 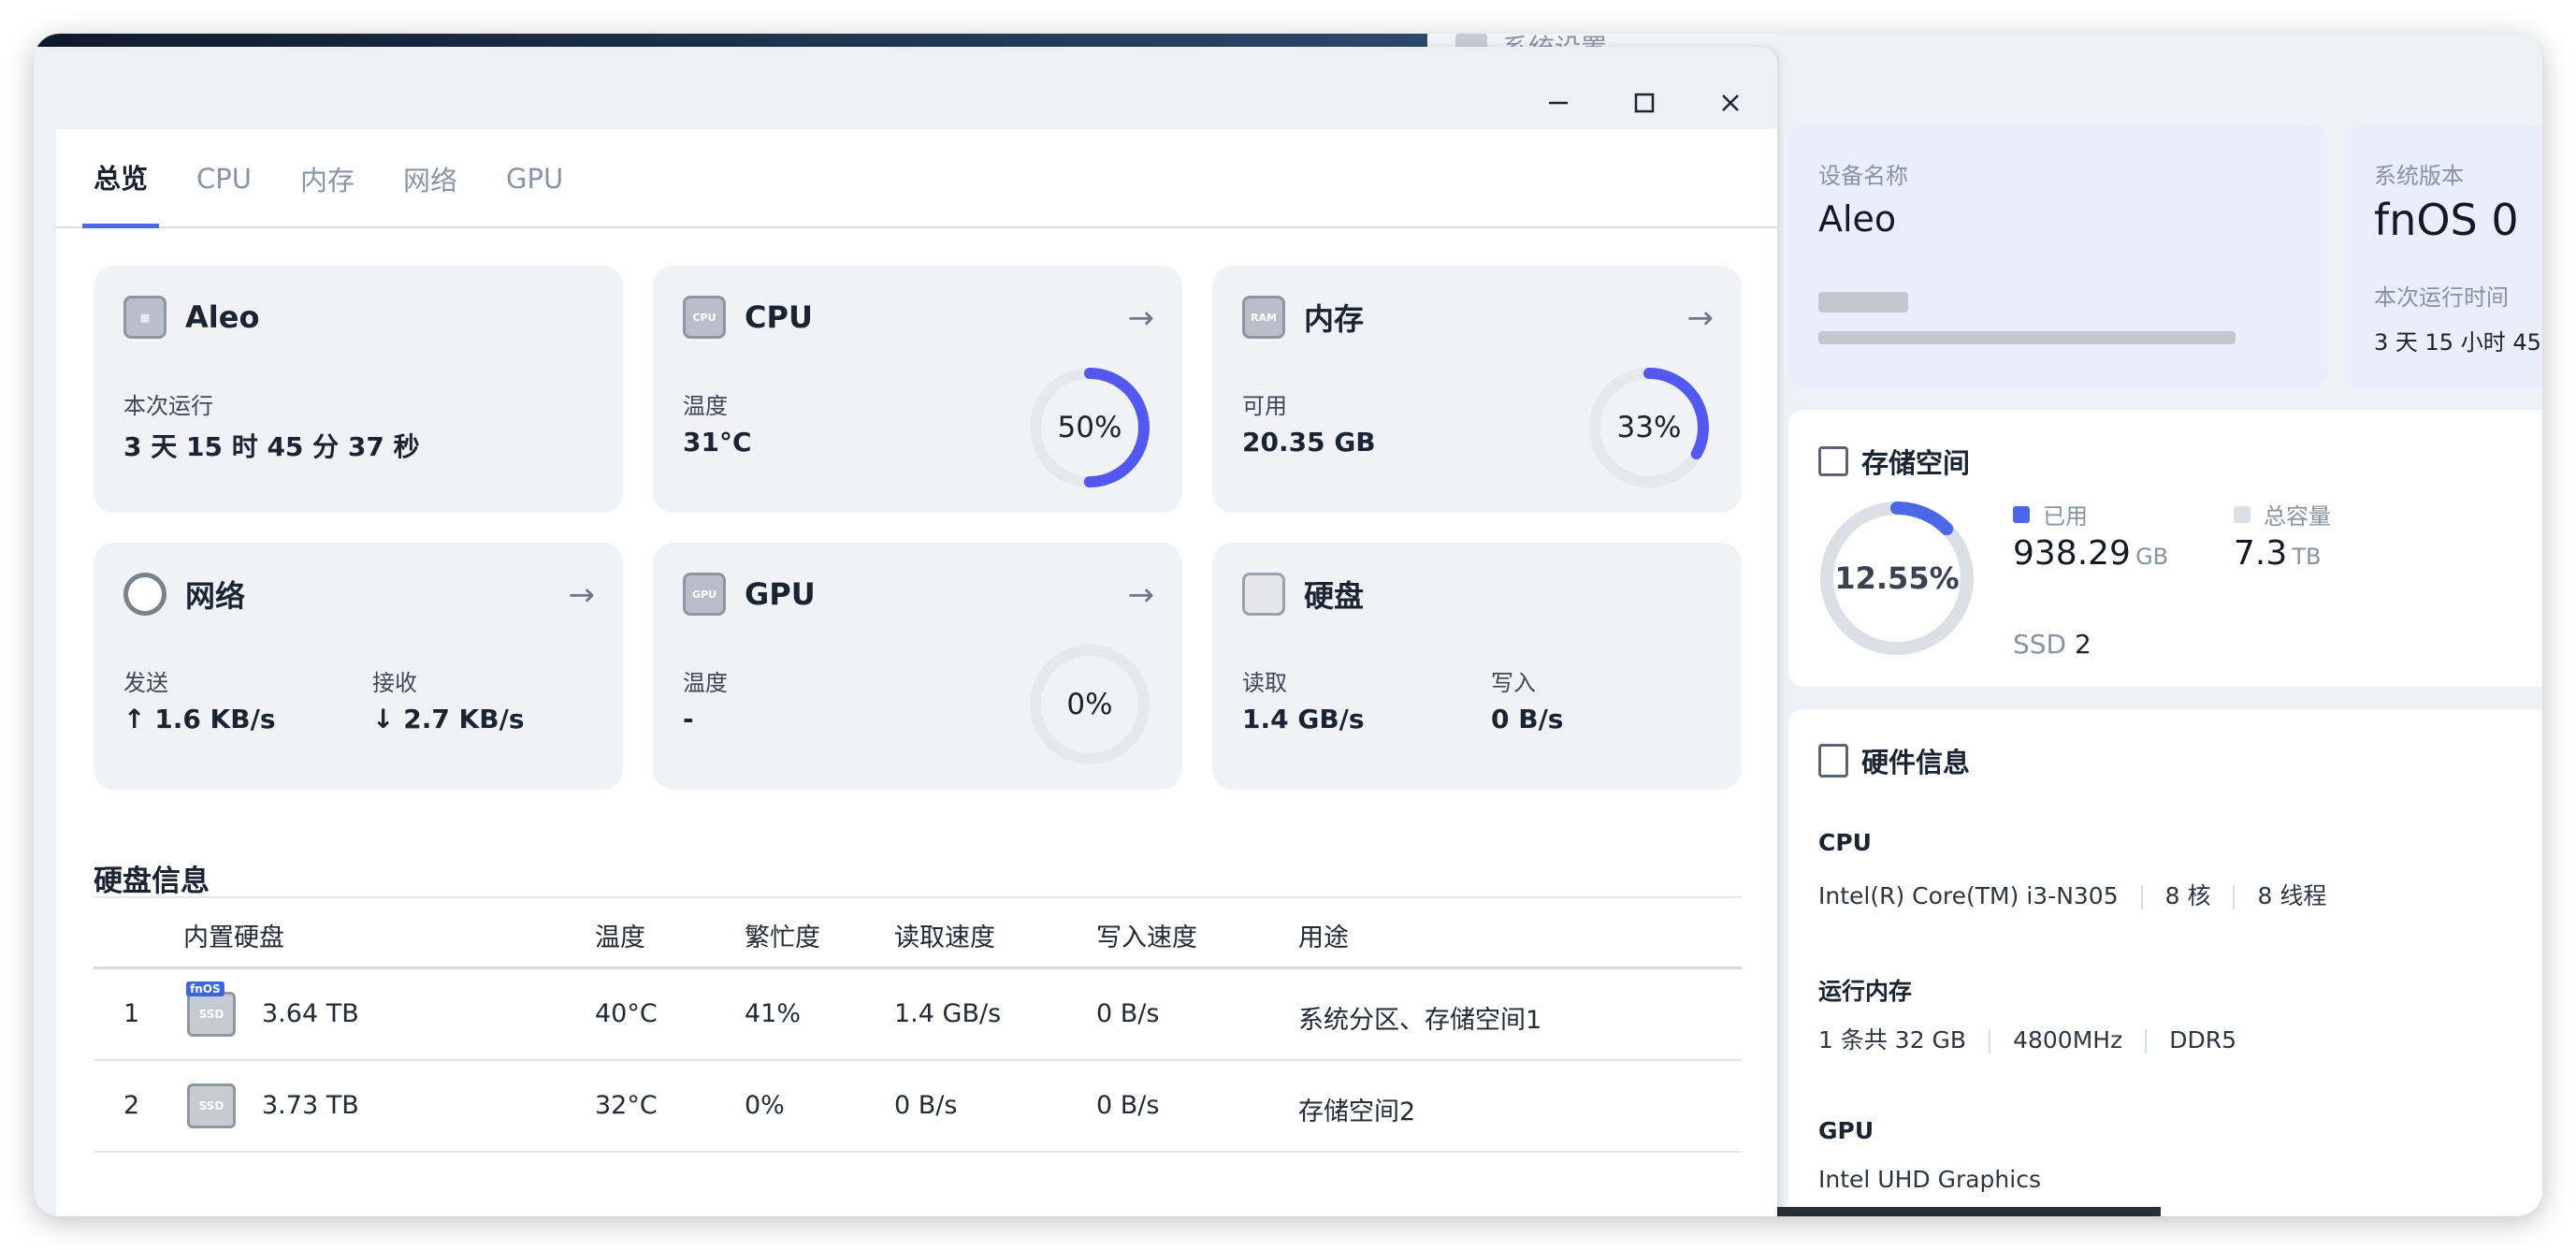 What do you see at coordinates (144, 317) in the screenshot?
I see `device-icon: ▦` at bounding box center [144, 317].